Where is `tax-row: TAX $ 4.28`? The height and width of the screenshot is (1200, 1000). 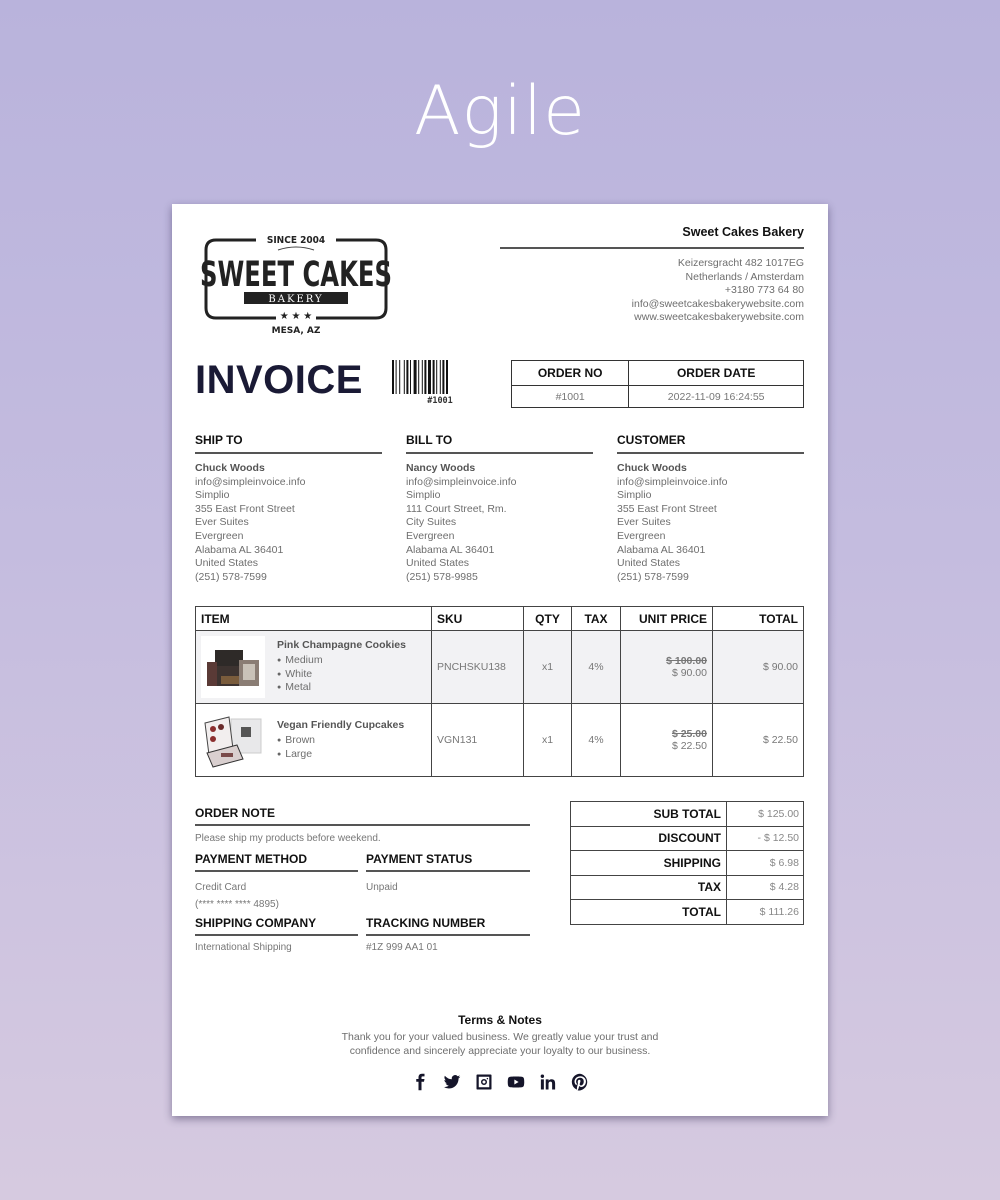
tax-row: TAX $ 4.28 is located at coordinates (687, 887).